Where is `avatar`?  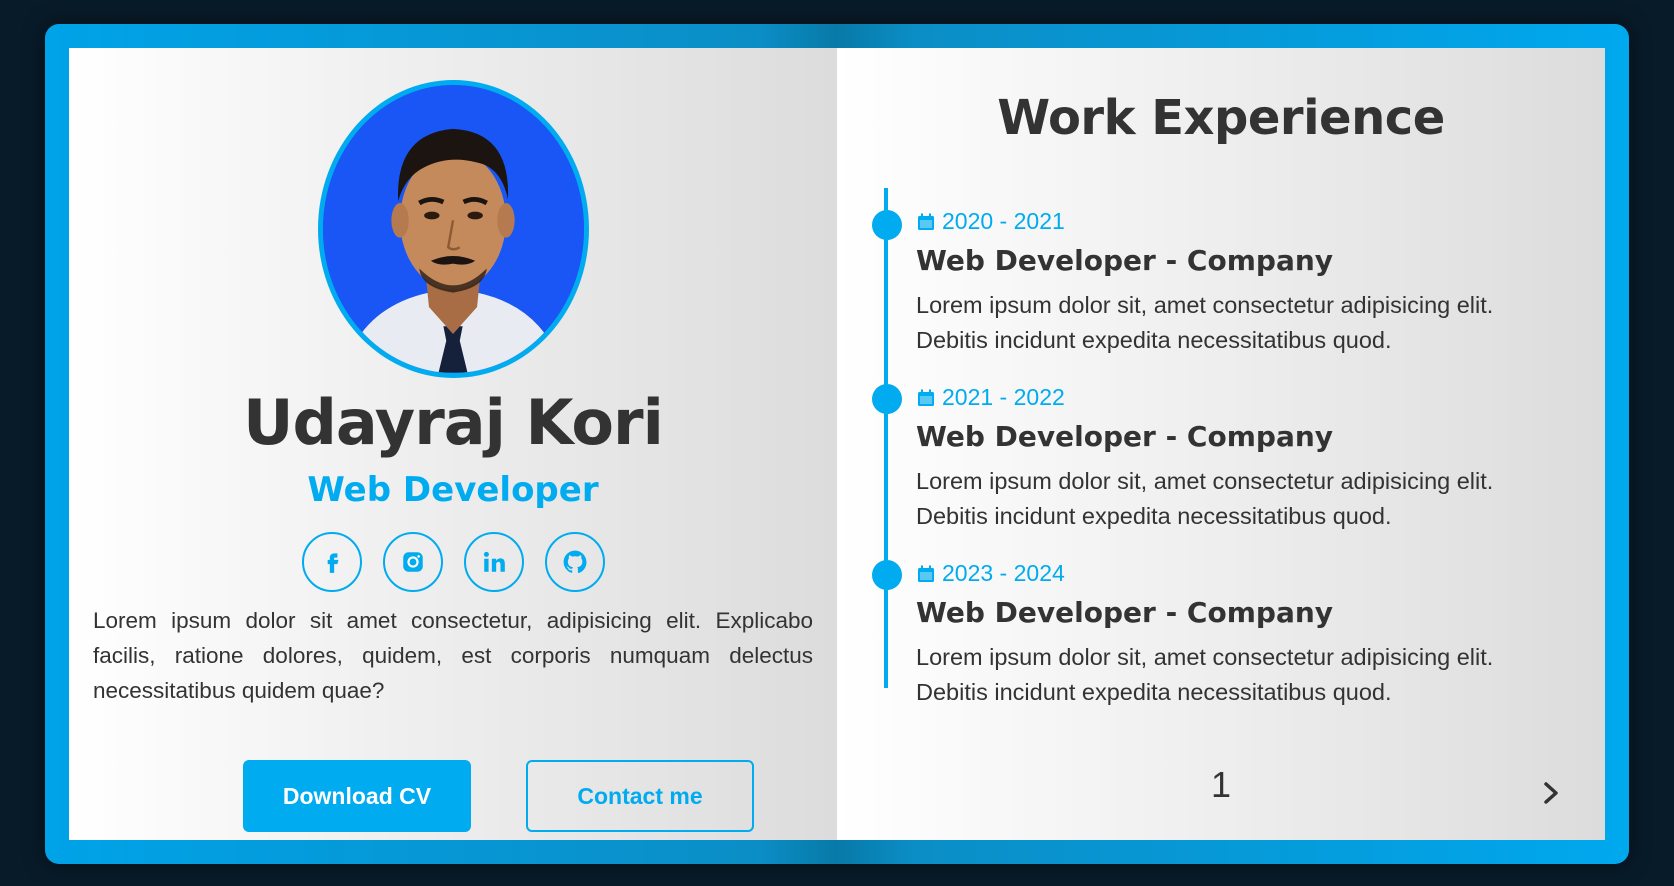 avatar is located at coordinates (453, 229).